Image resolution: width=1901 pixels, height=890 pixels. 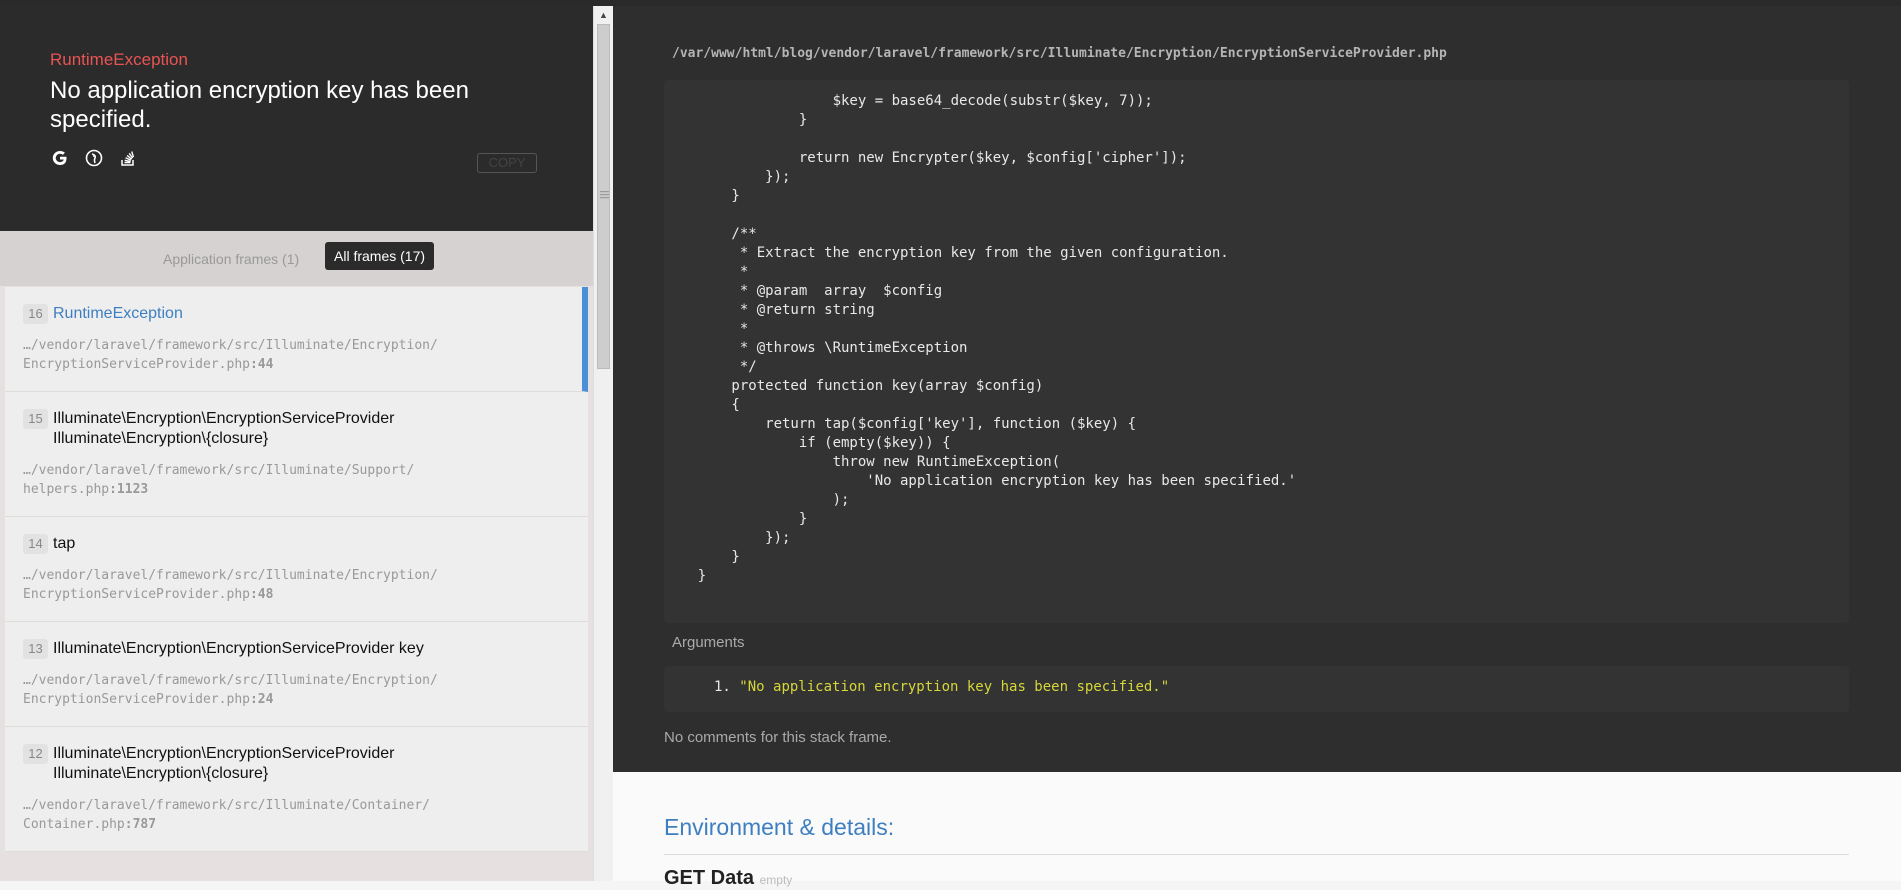 I want to click on exception-class: RuntimeException, so click(x=119, y=59).